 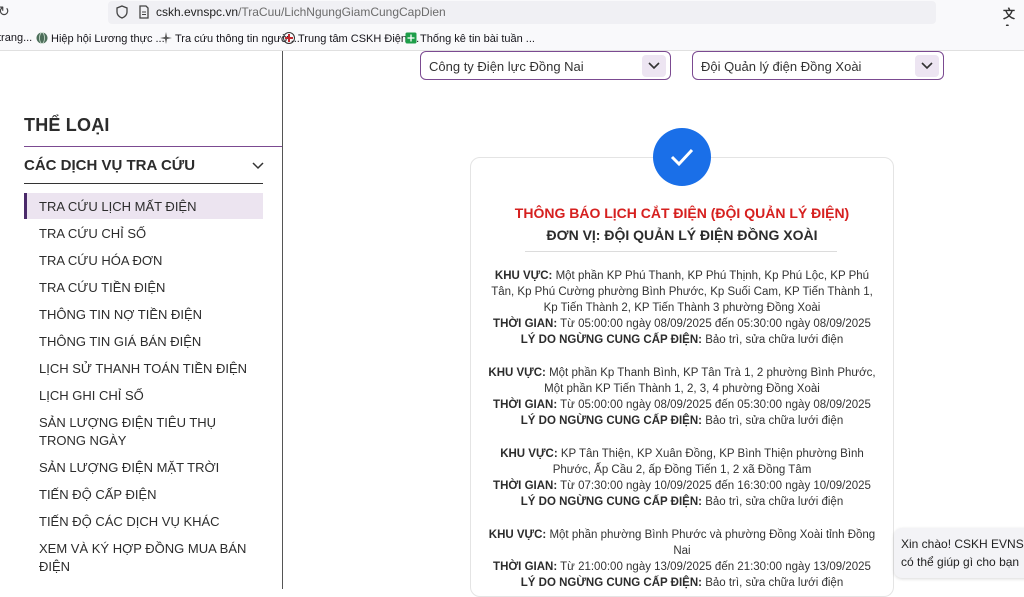 I want to click on success-check-icon, so click(x=682, y=157).